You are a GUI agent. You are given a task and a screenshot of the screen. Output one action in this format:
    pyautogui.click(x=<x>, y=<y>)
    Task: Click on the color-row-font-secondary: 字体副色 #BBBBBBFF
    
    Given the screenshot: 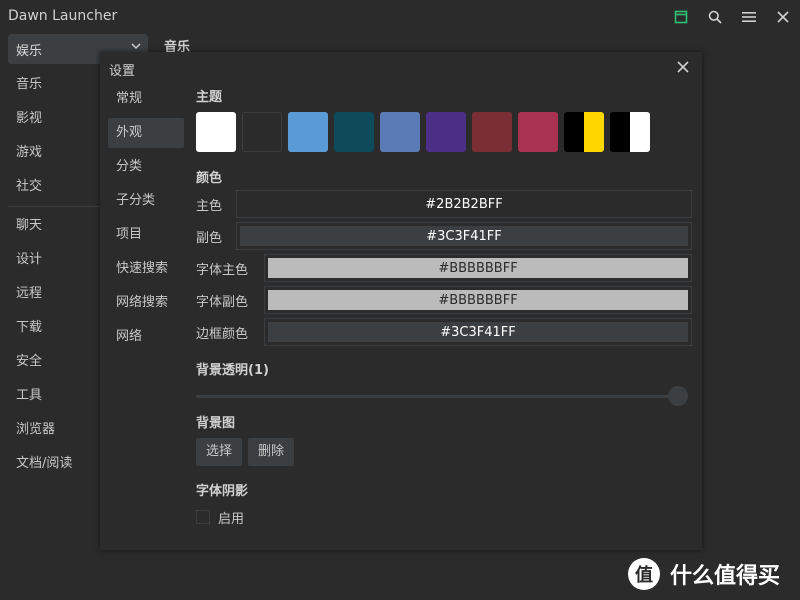 What is the action you would take?
    pyautogui.click(x=444, y=300)
    